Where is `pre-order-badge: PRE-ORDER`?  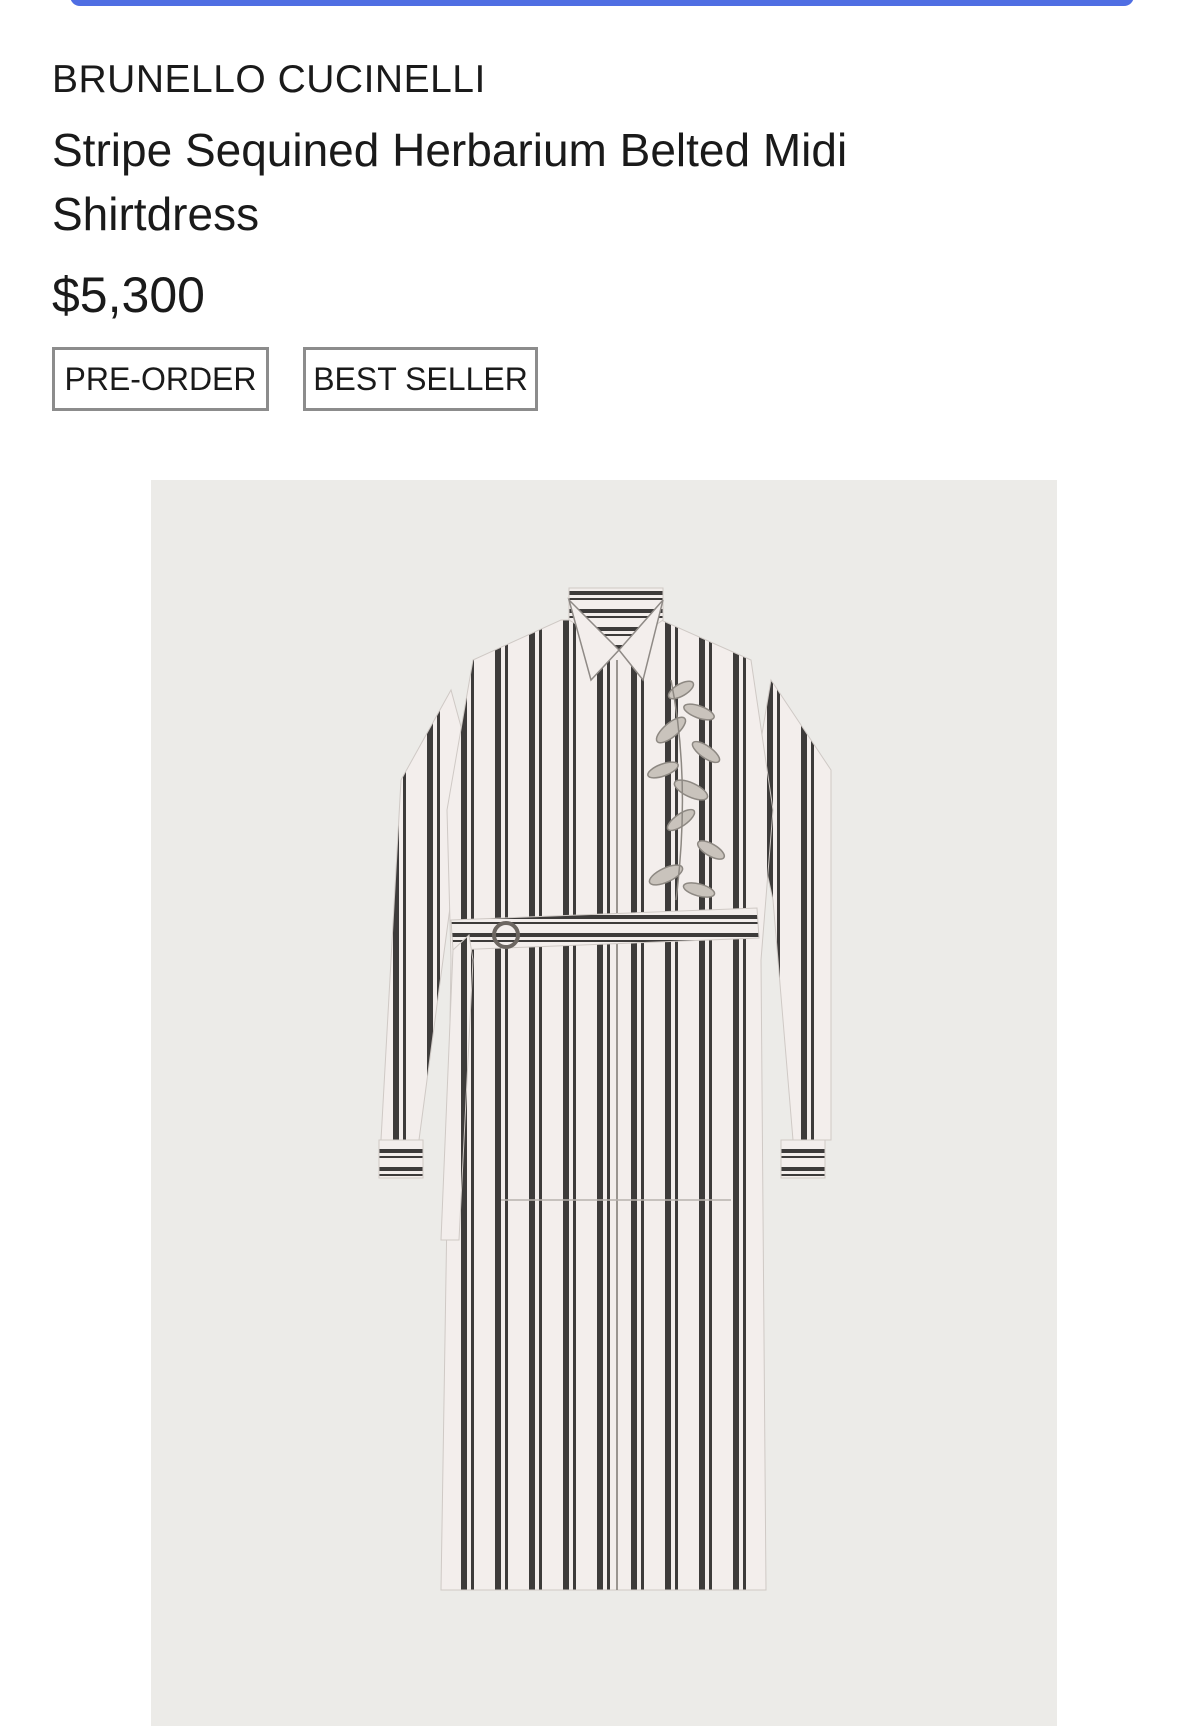
pre-order-badge: PRE-ORDER is located at coordinates (160, 379).